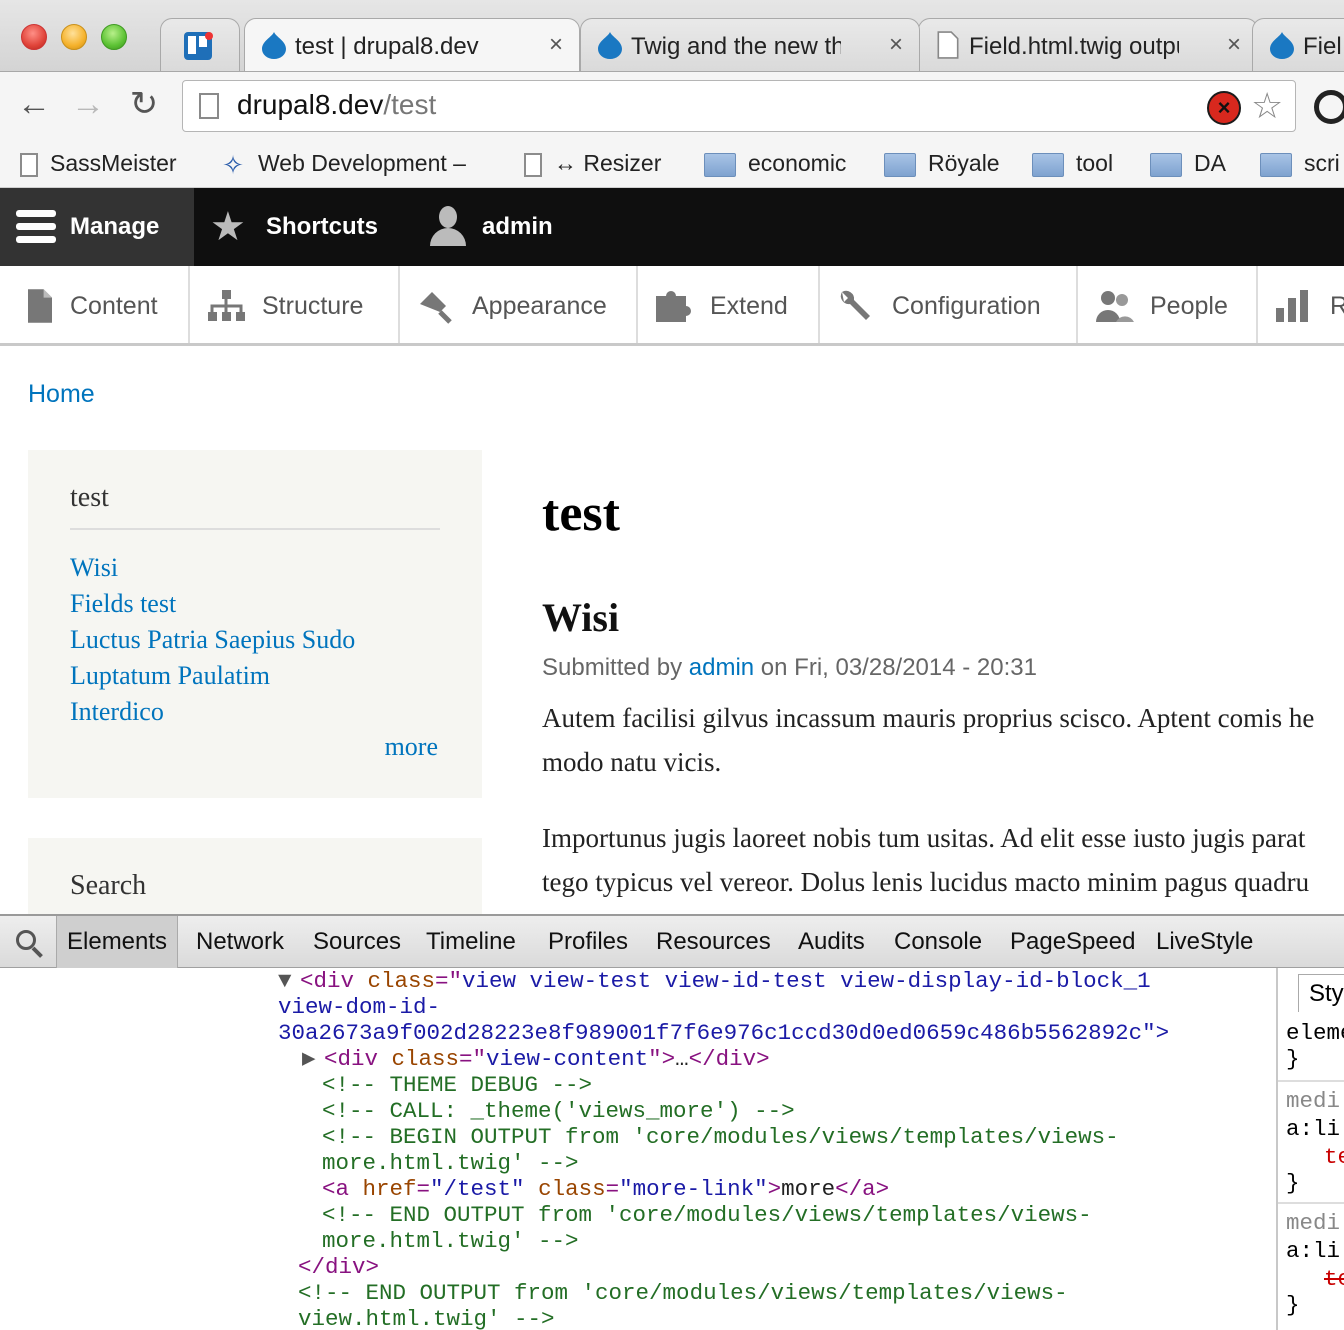 The height and width of the screenshot is (1330, 1344). I want to click on more-link: more, so click(411, 747).